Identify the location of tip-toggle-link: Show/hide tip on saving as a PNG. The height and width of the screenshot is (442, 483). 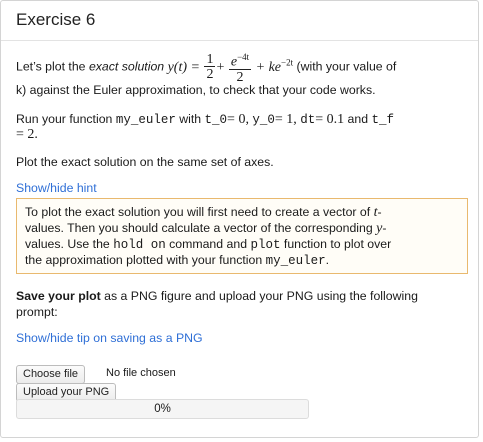
(109, 338).